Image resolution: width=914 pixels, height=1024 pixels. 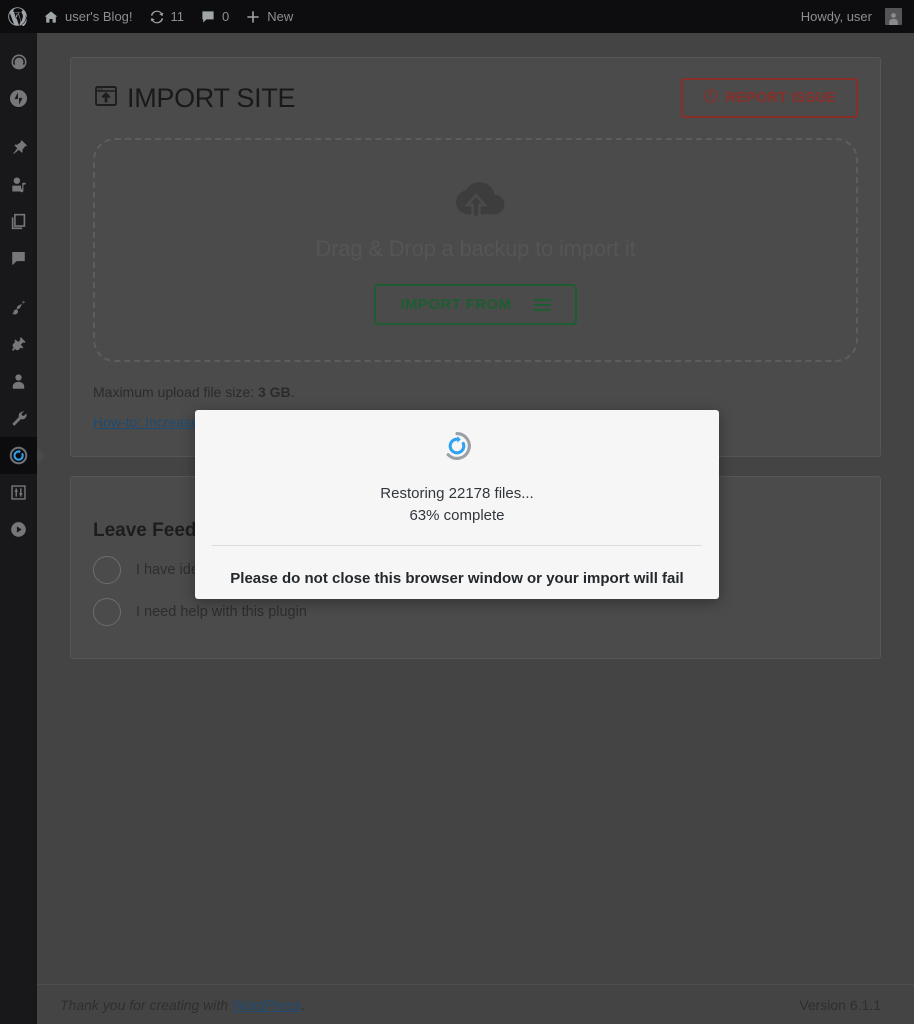 I want to click on import-card-header: IMPORT SITE REPORT ISSUE, so click(x=475, y=89).